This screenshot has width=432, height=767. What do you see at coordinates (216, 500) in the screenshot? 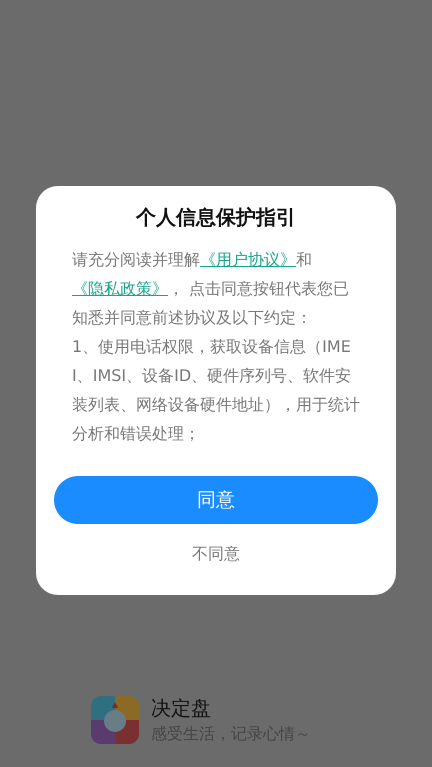
I see `agree-button: 同意` at bounding box center [216, 500].